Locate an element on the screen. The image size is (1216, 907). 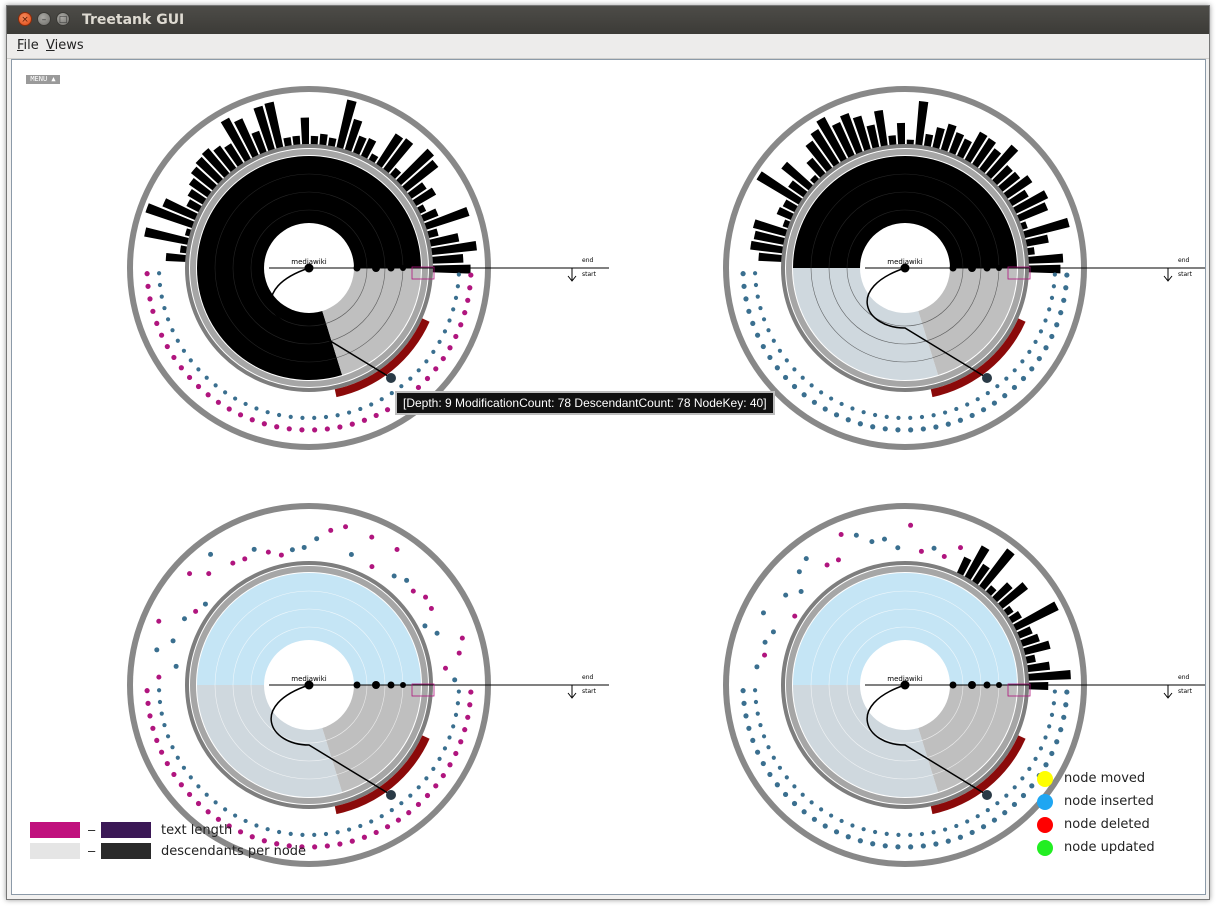
legend-dash: – is located at coordinates (92, 850).